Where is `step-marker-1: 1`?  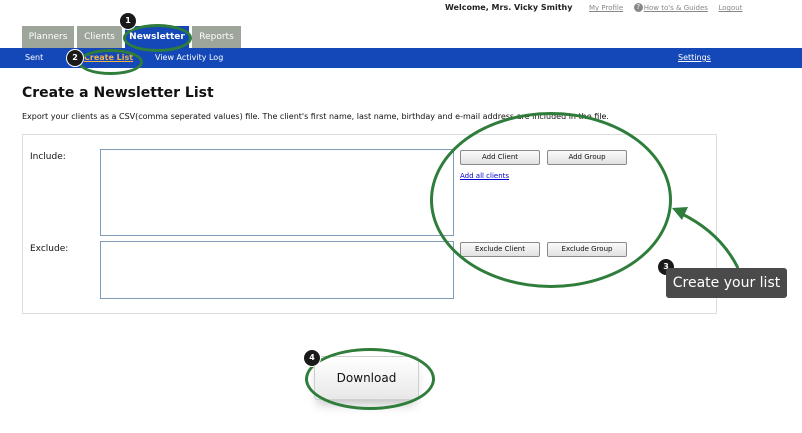 step-marker-1: 1 is located at coordinates (128, 21).